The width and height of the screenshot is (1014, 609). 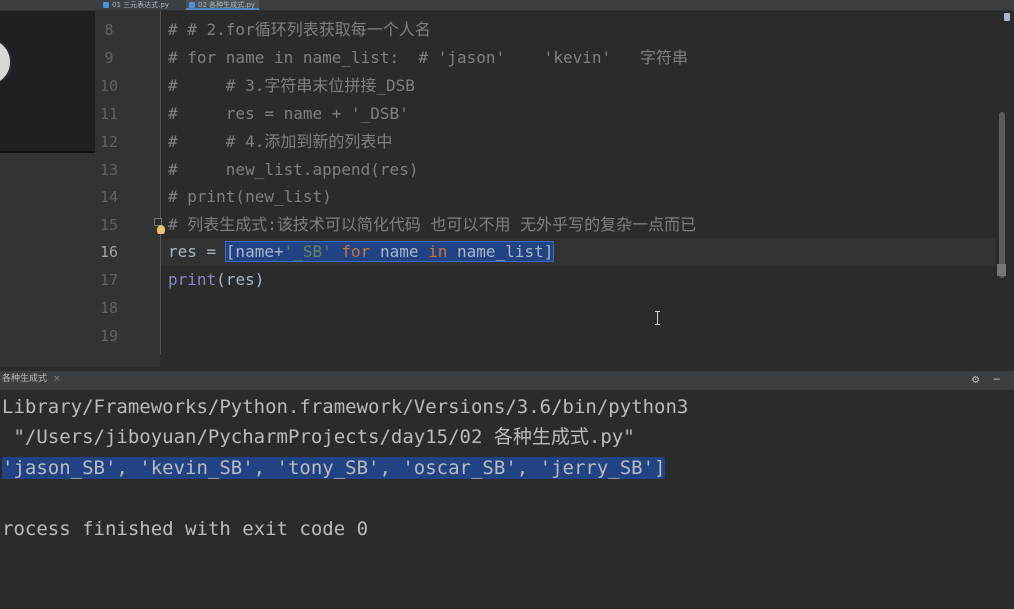 I want to click on tab-three-way-expression: 01 三元表达式.py, so click(x=136, y=5).